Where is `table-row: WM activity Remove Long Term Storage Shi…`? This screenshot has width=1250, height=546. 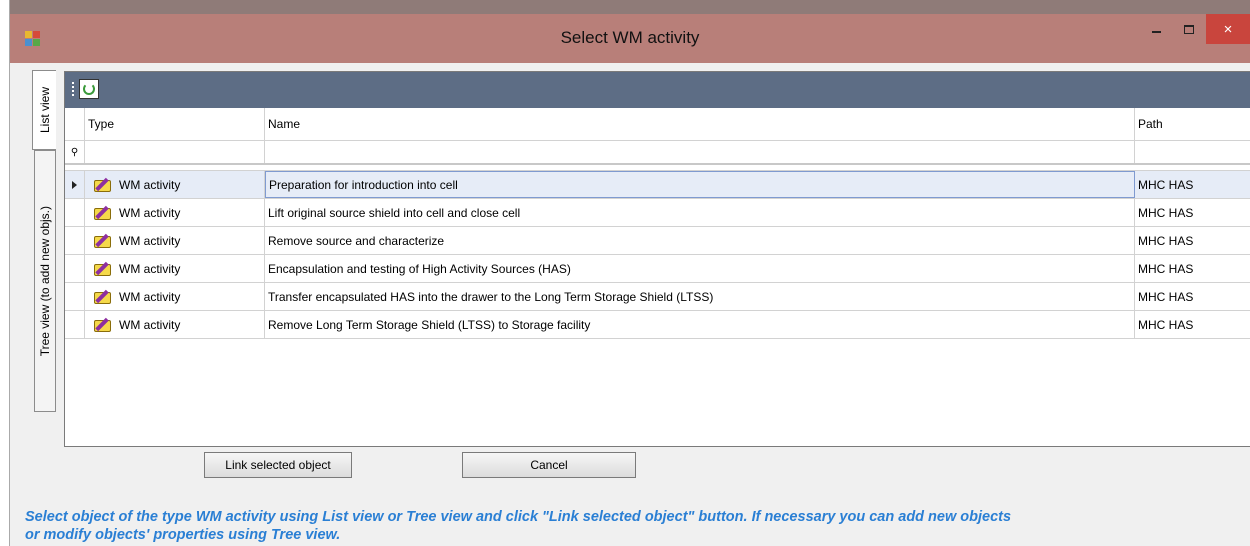
table-row: WM activity Remove Long Term Storage Shi… is located at coordinates (657, 325).